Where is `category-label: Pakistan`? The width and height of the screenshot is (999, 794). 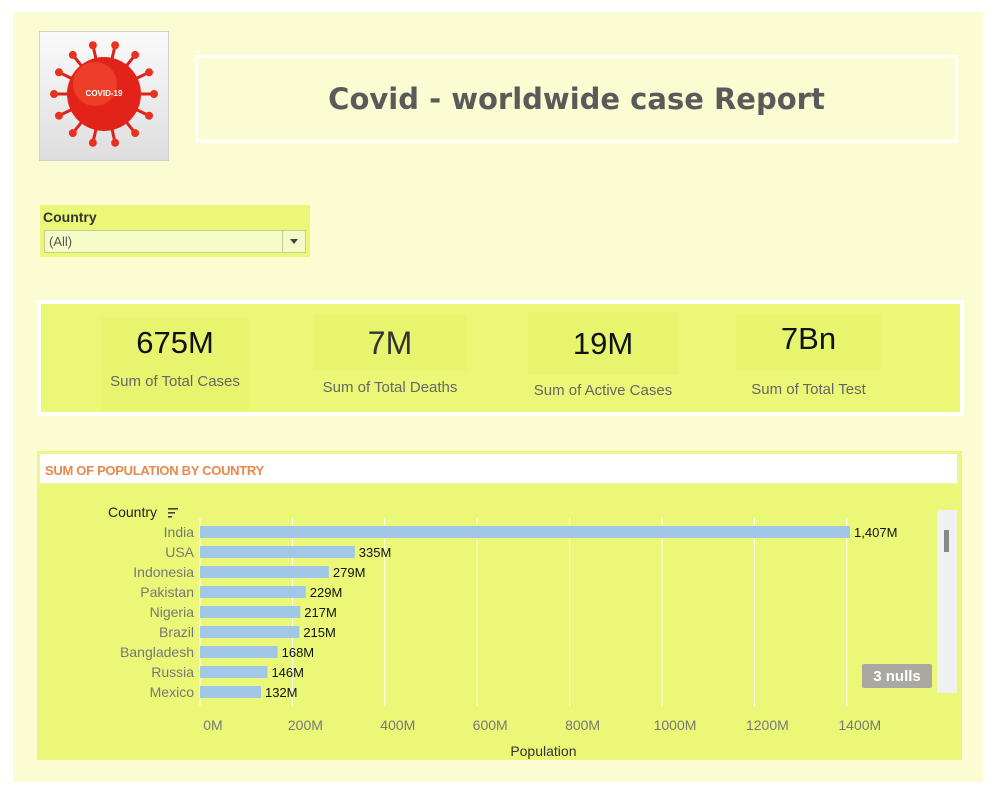 category-label: Pakistan is located at coordinates (167, 592).